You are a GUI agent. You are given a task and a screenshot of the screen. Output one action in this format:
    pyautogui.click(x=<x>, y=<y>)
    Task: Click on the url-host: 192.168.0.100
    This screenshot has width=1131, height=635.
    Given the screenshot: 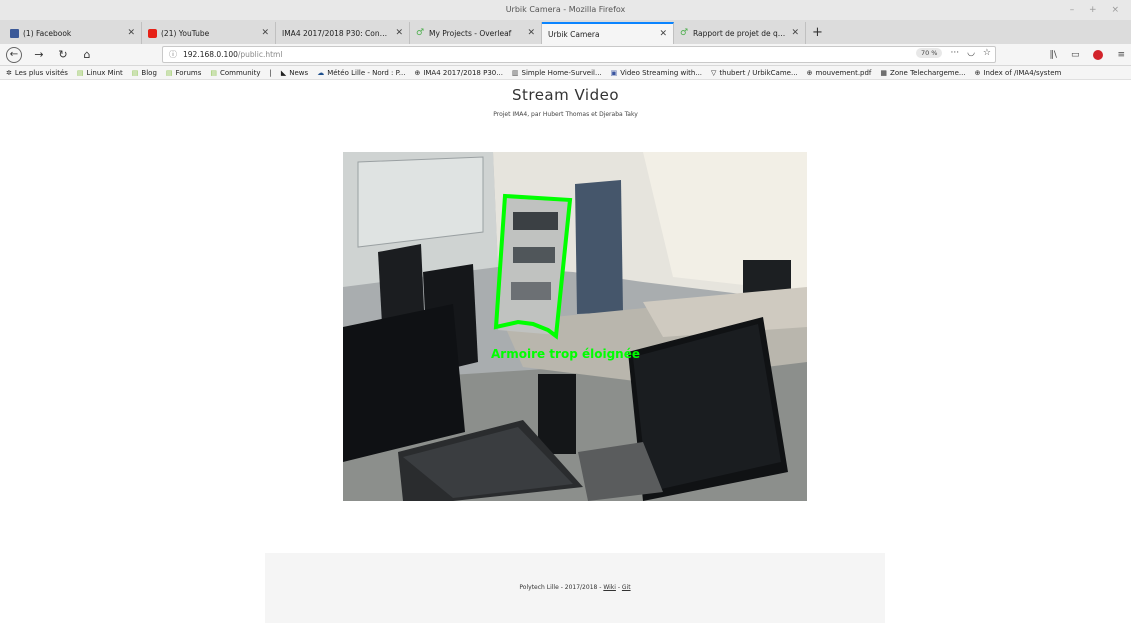 What is the action you would take?
    pyautogui.click(x=210, y=54)
    